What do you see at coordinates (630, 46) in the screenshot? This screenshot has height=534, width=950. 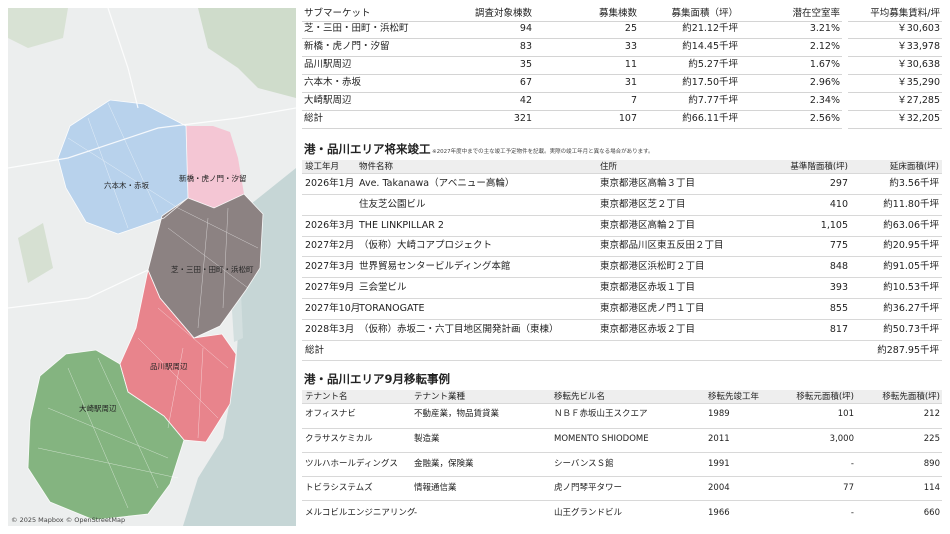 I see `cell-listing-count: 33` at bounding box center [630, 46].